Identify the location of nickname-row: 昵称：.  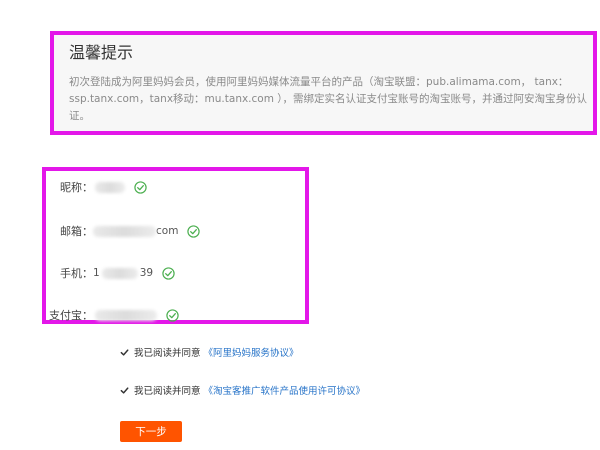
(96, 187).